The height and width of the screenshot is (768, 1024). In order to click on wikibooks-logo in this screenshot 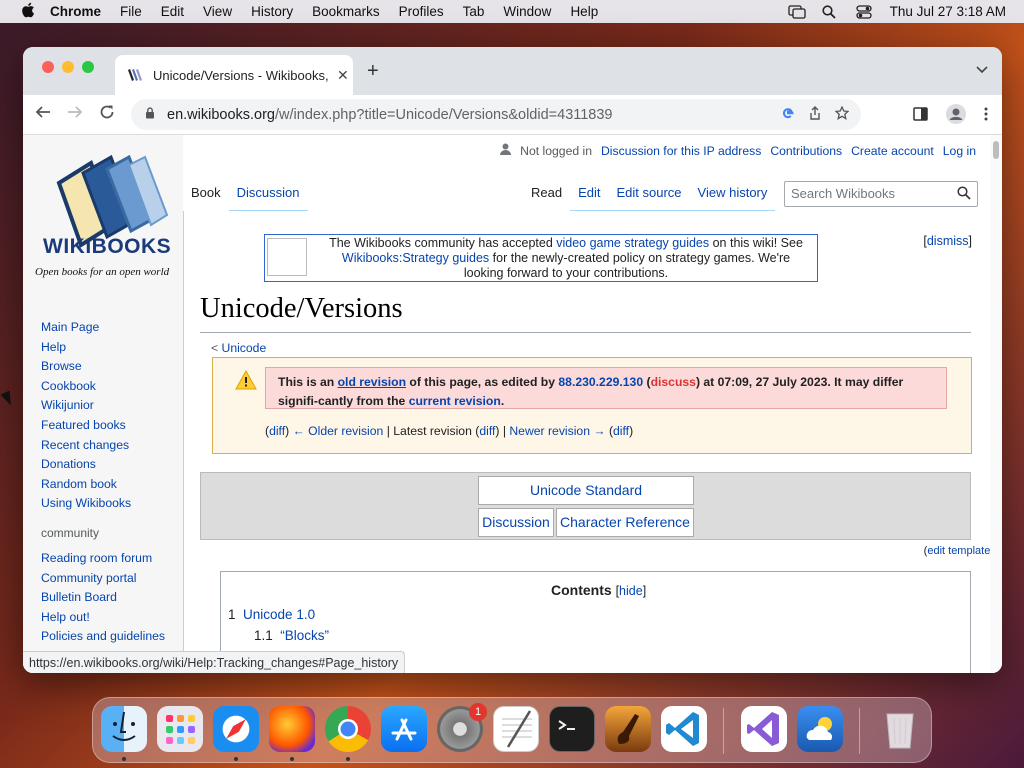, I will do `click(105, 214)`.